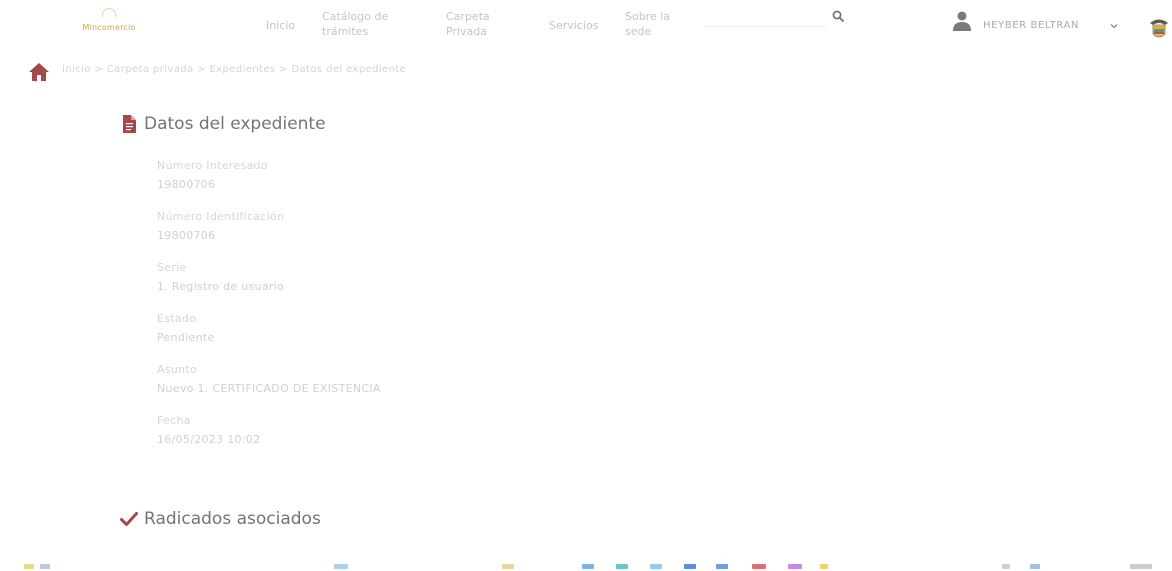 This screenshot has height=571, width=1172. I want to click on taskbar, so click(586, 565).